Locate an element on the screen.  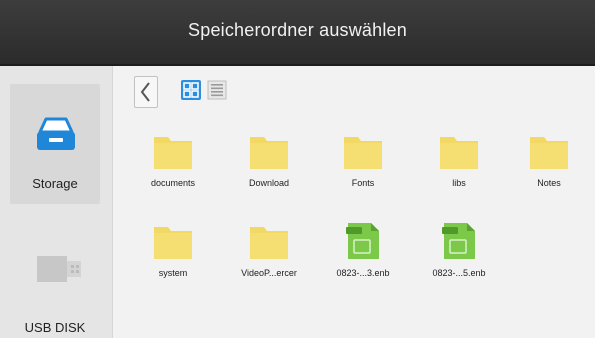
file-name: 0823-...5.enb is located at coordinates (459, 273).